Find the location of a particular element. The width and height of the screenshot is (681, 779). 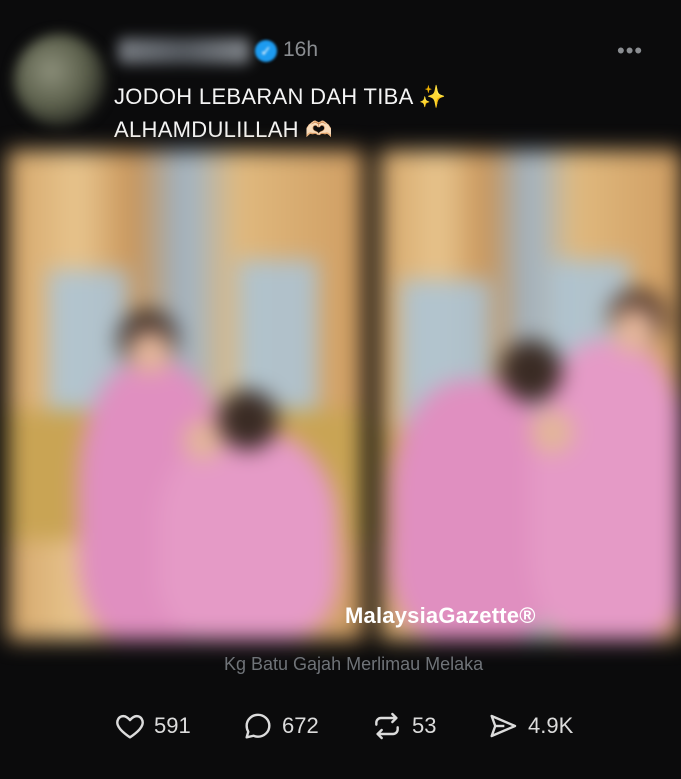

author-username-blurred is located at coordinates (184, 51).